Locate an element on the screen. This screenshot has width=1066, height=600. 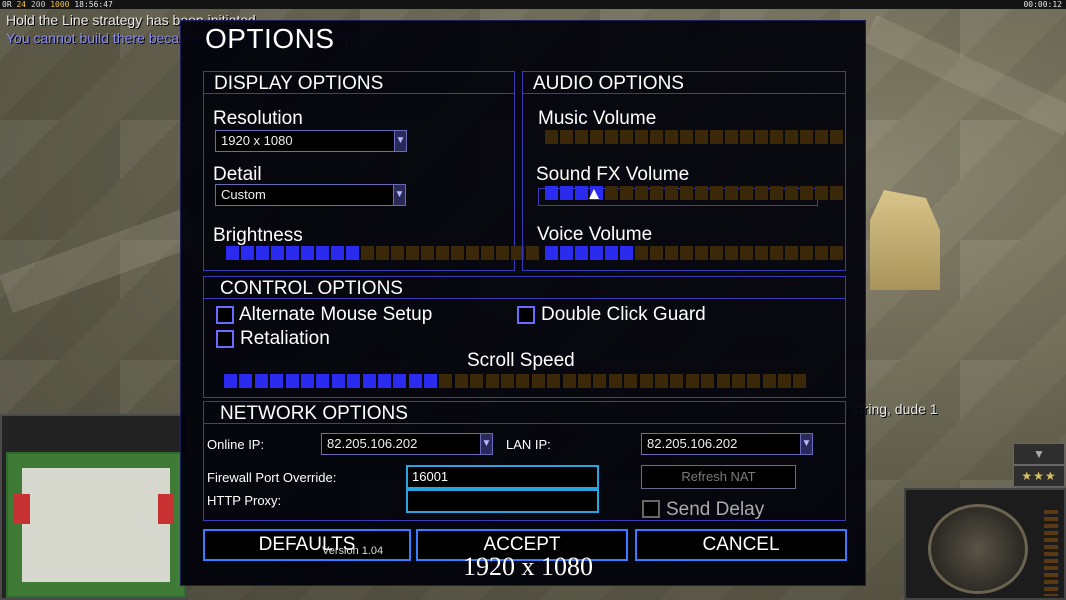
alternate-mouse-label: Alternate Mouse Setup is located at coordinates (336, 314).